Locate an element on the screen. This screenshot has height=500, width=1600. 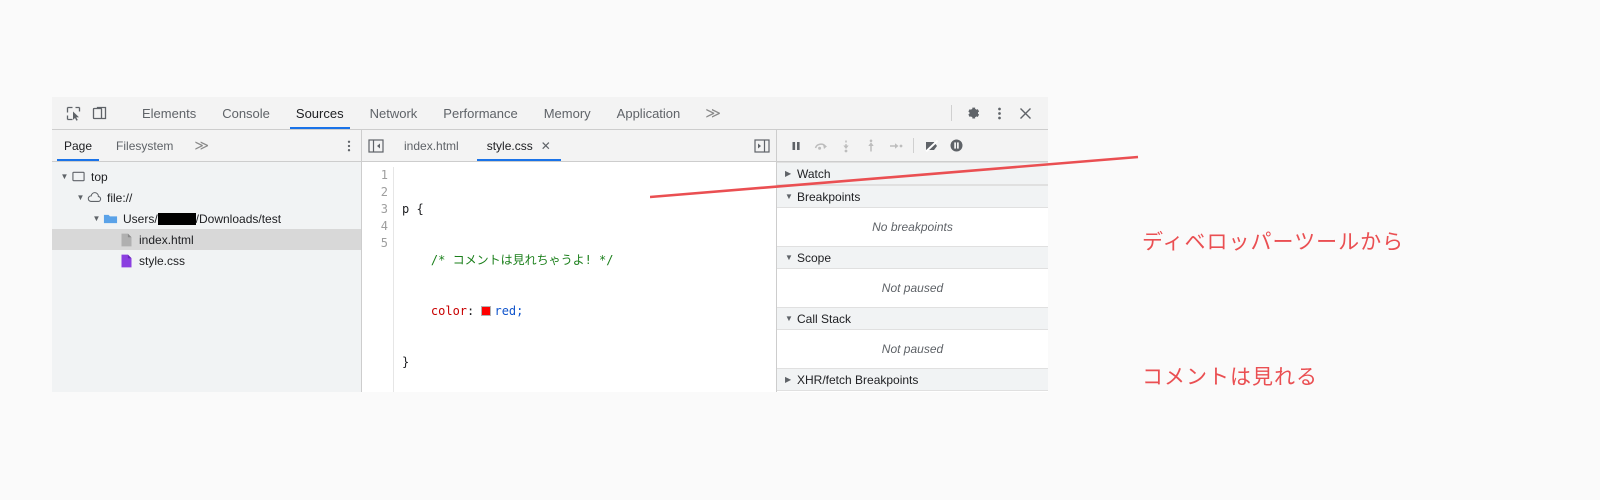
editor-tab-spacer is located at coordinates (656, 145).